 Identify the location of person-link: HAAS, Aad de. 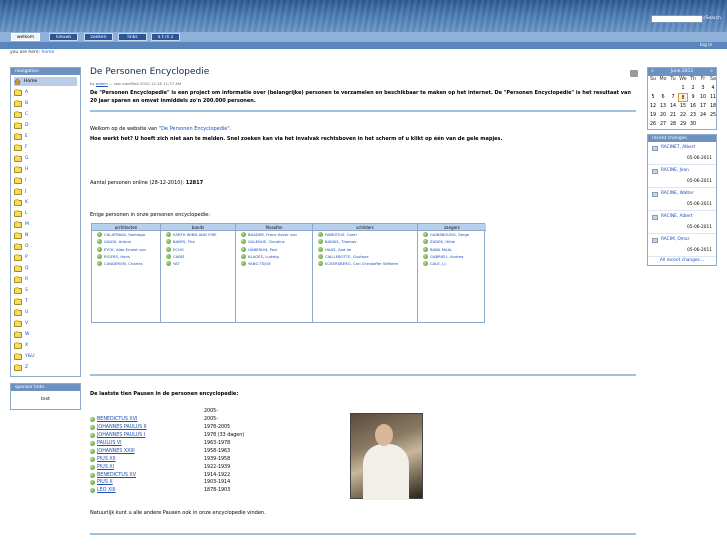
(365, 249).